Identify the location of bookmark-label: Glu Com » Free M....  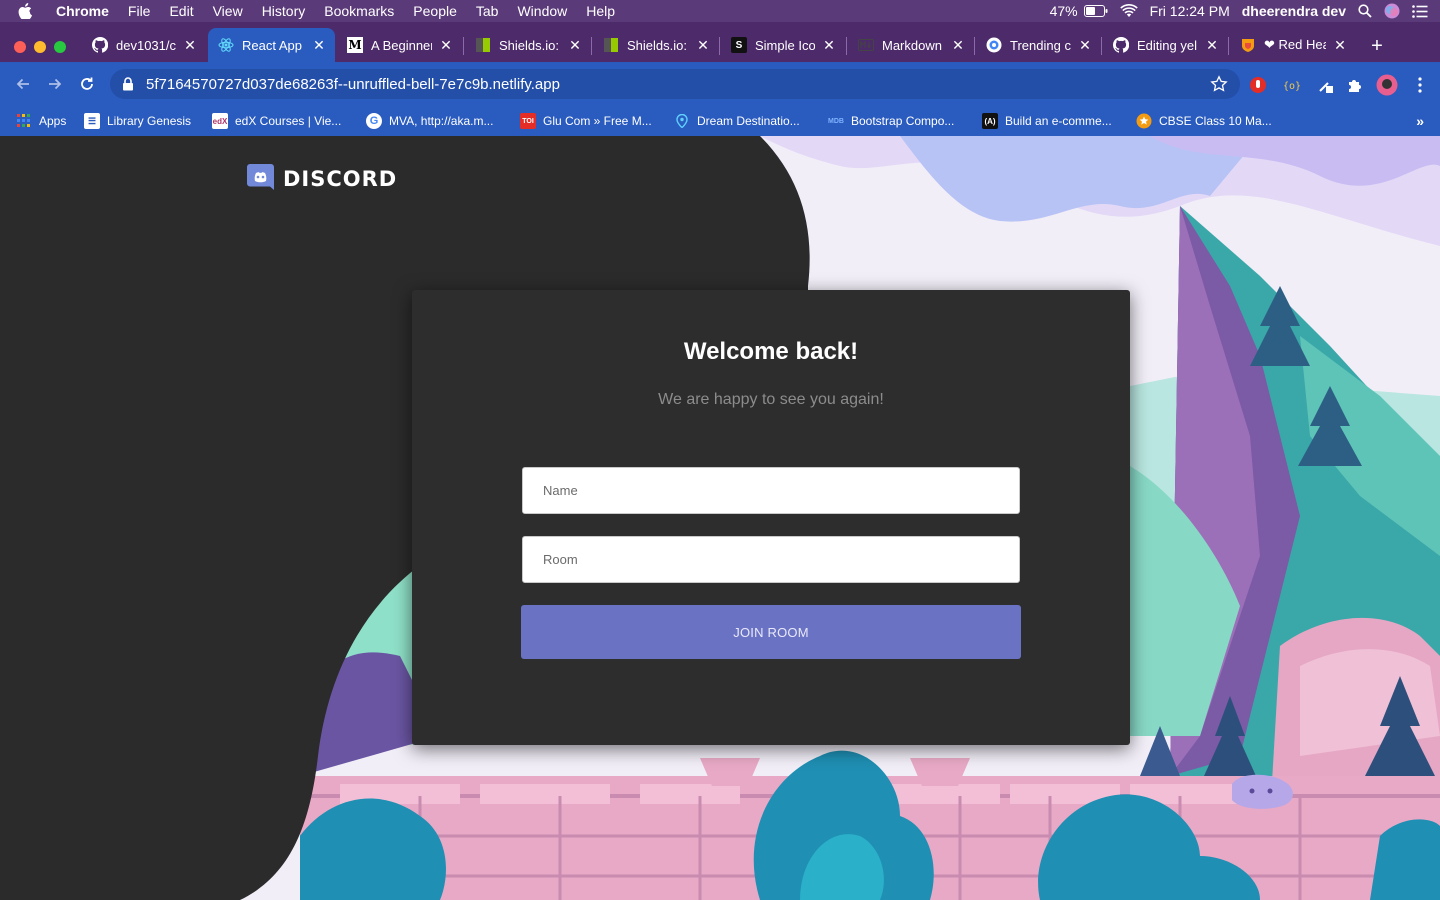
(597, 121).